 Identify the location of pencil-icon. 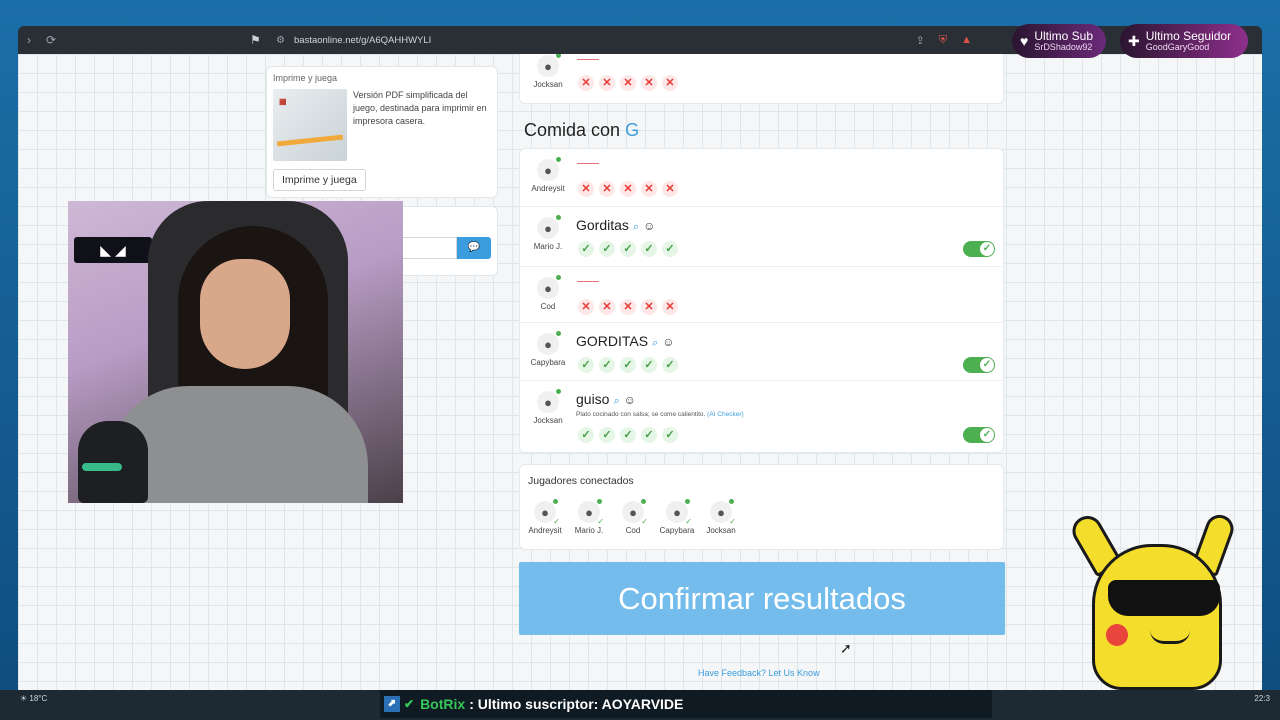
(310, 140).